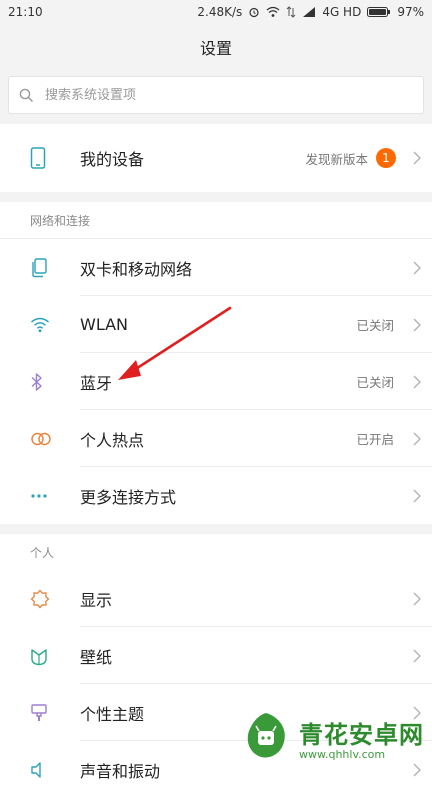 Image resolution: width=432 pixels, height=798 pixels. I want to click on battery-percent: 97%, so click(410, 12).